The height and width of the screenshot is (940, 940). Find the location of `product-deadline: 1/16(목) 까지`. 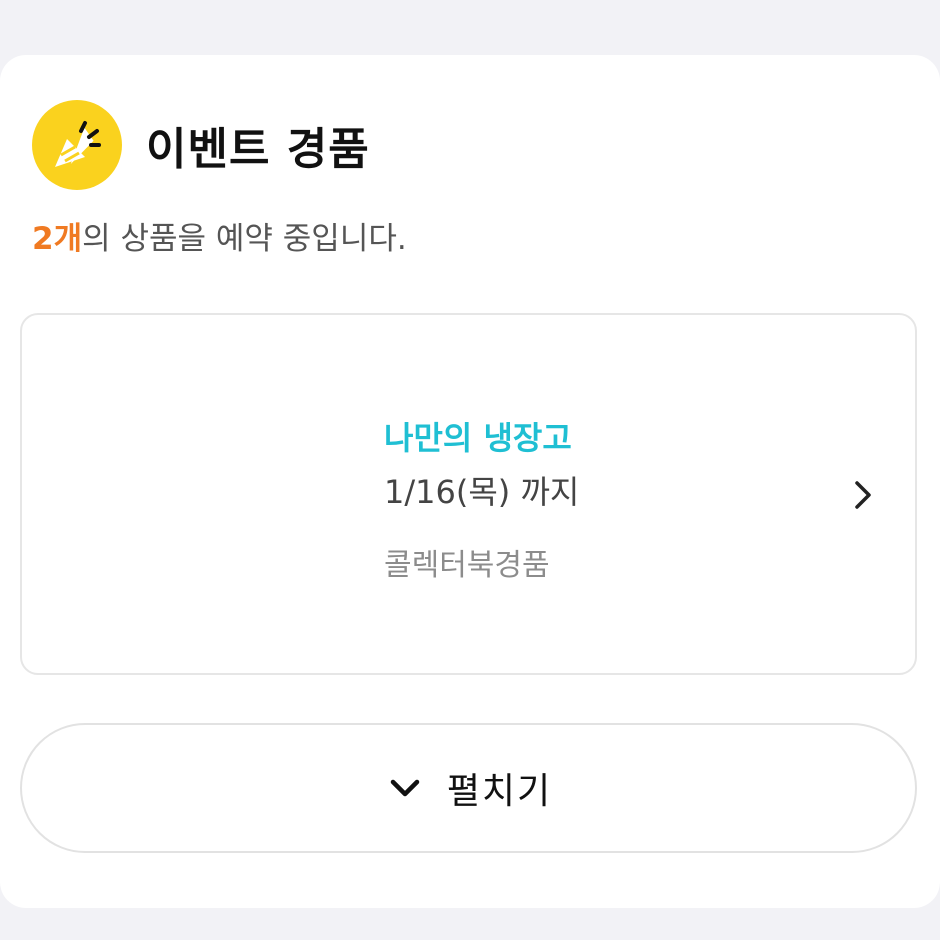

product-deadline: 1/16(목) 까지 is located at coordinates (482, 492).